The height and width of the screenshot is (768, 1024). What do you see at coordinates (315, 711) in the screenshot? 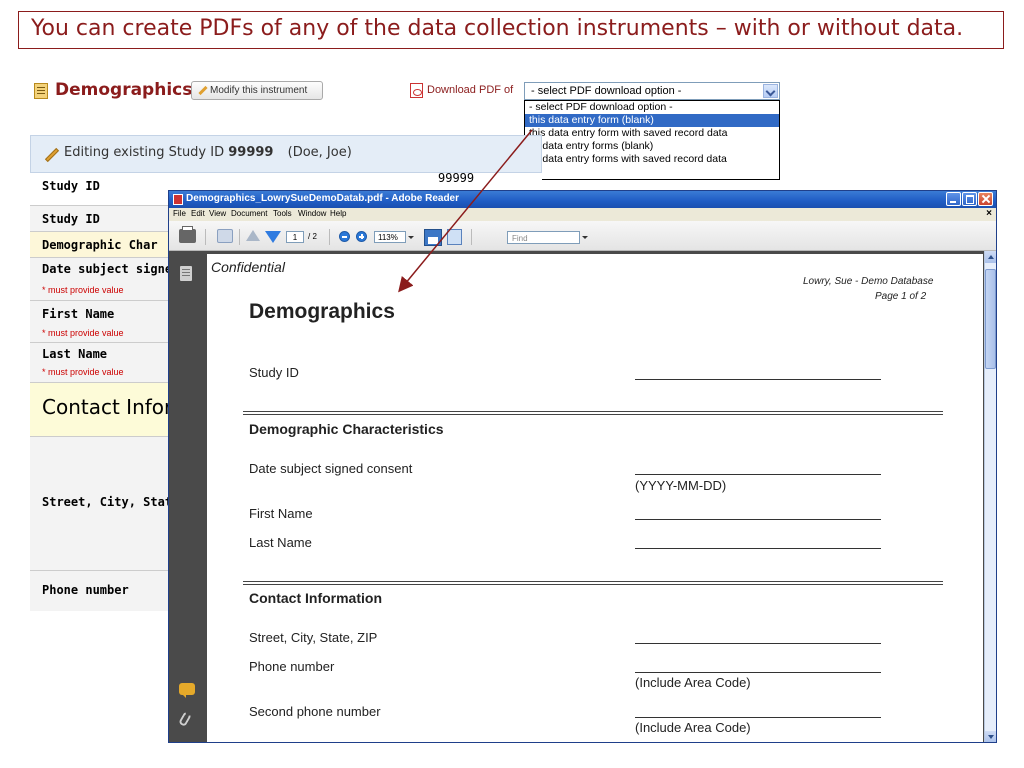
I see `pdf-field-label: Second phone number` at bounding box center [315, 711].